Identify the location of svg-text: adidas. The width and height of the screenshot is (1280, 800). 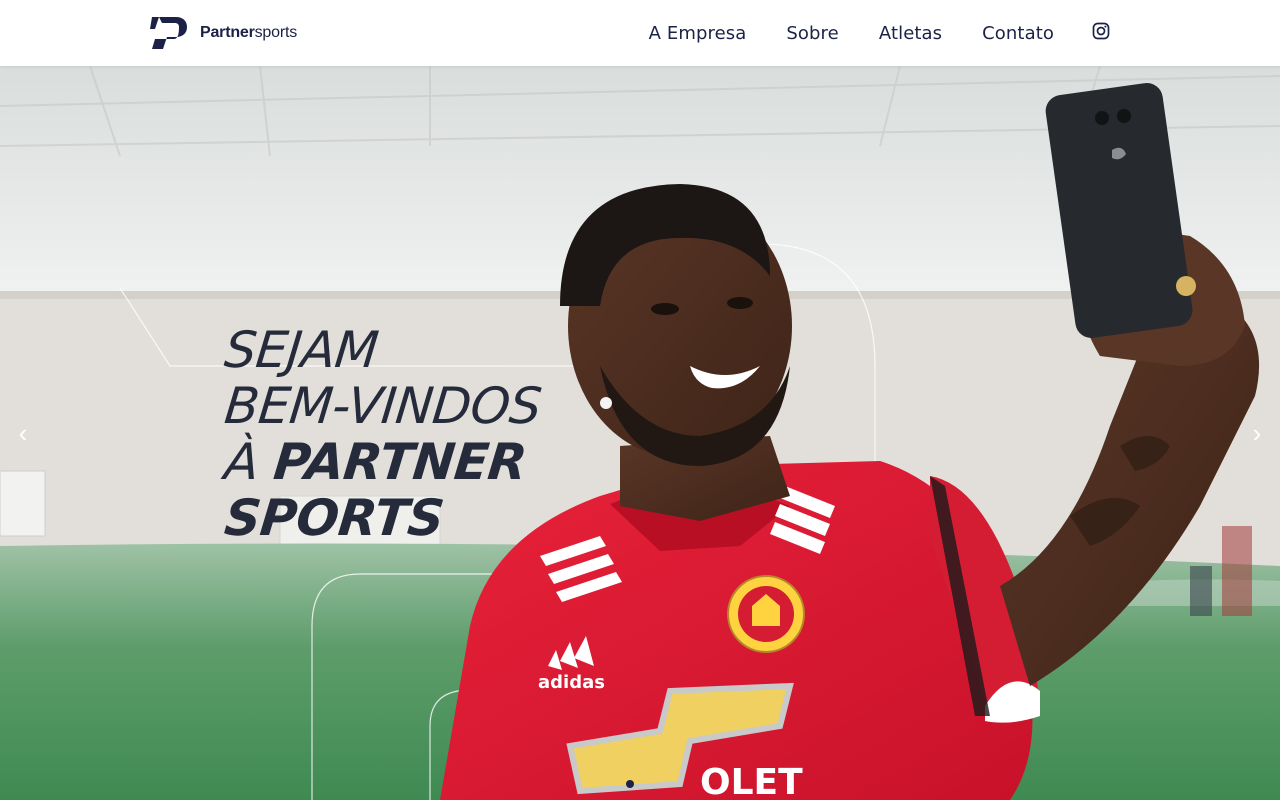
(571, 682).